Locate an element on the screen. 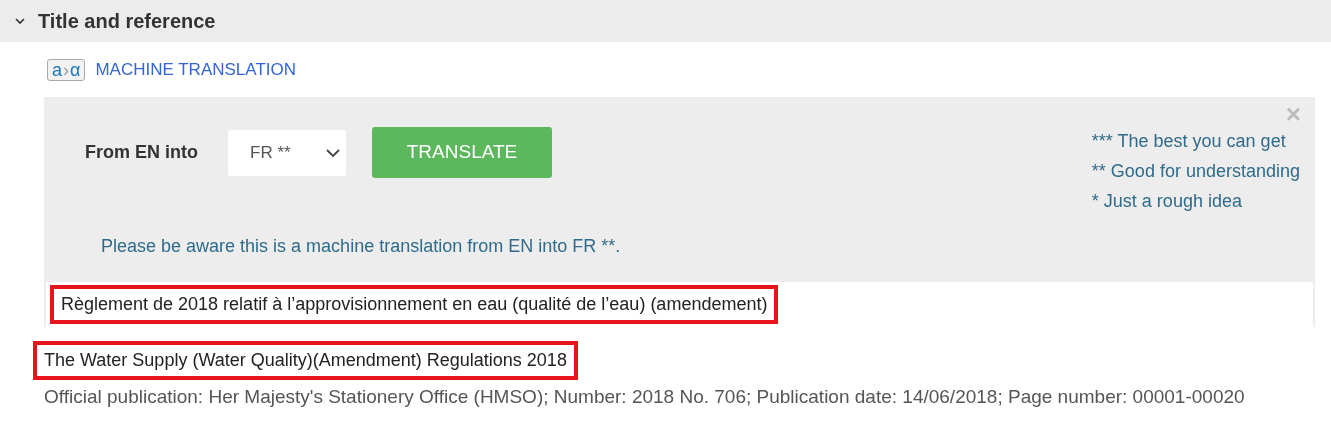 This screenshot has height=448, width=1331. section-header: Title and reference is located at coordinates (665, 21).